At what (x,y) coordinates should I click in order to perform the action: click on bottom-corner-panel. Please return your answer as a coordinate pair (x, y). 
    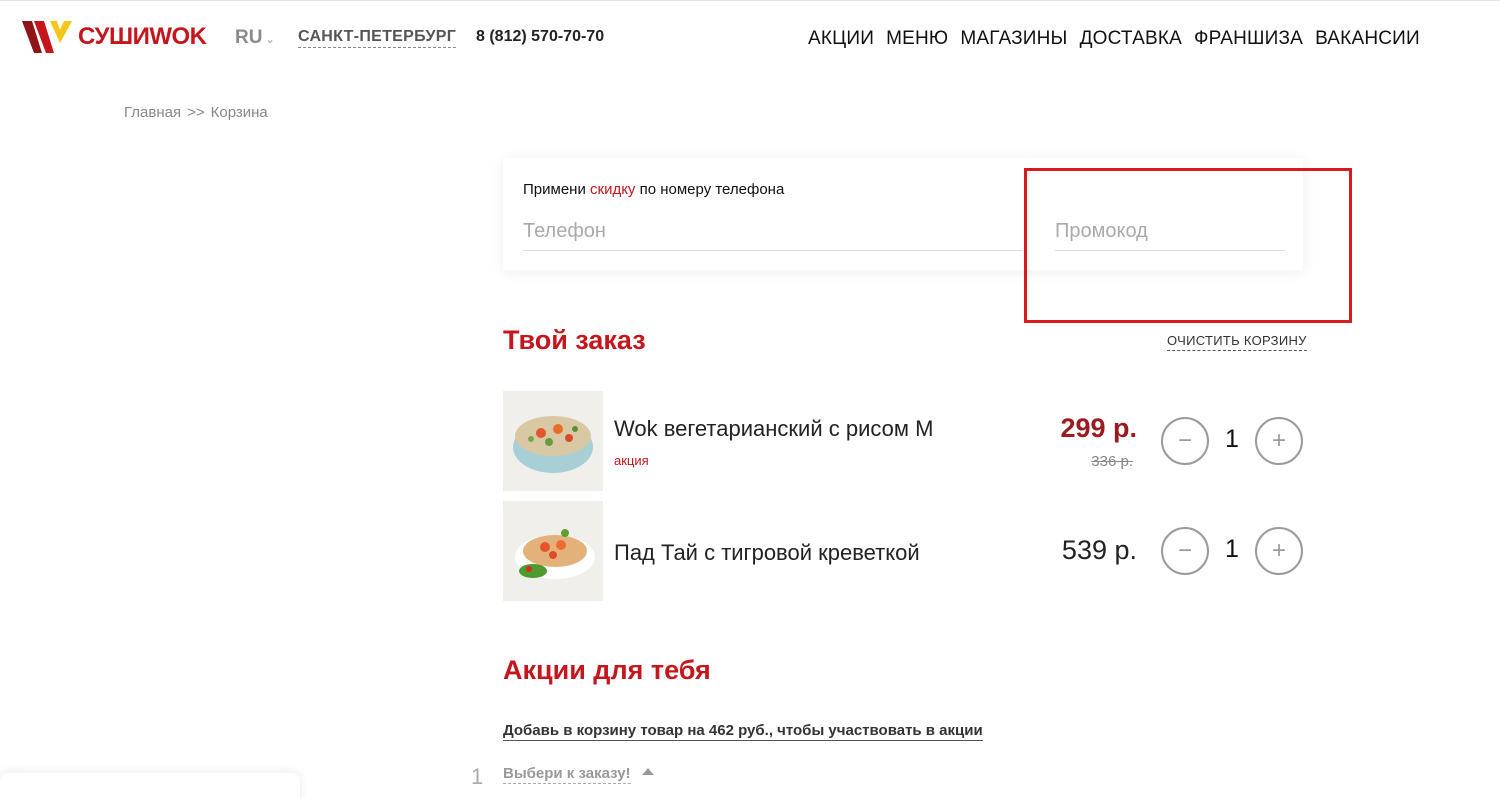
    Looking at the image, I should click on (150, 785).